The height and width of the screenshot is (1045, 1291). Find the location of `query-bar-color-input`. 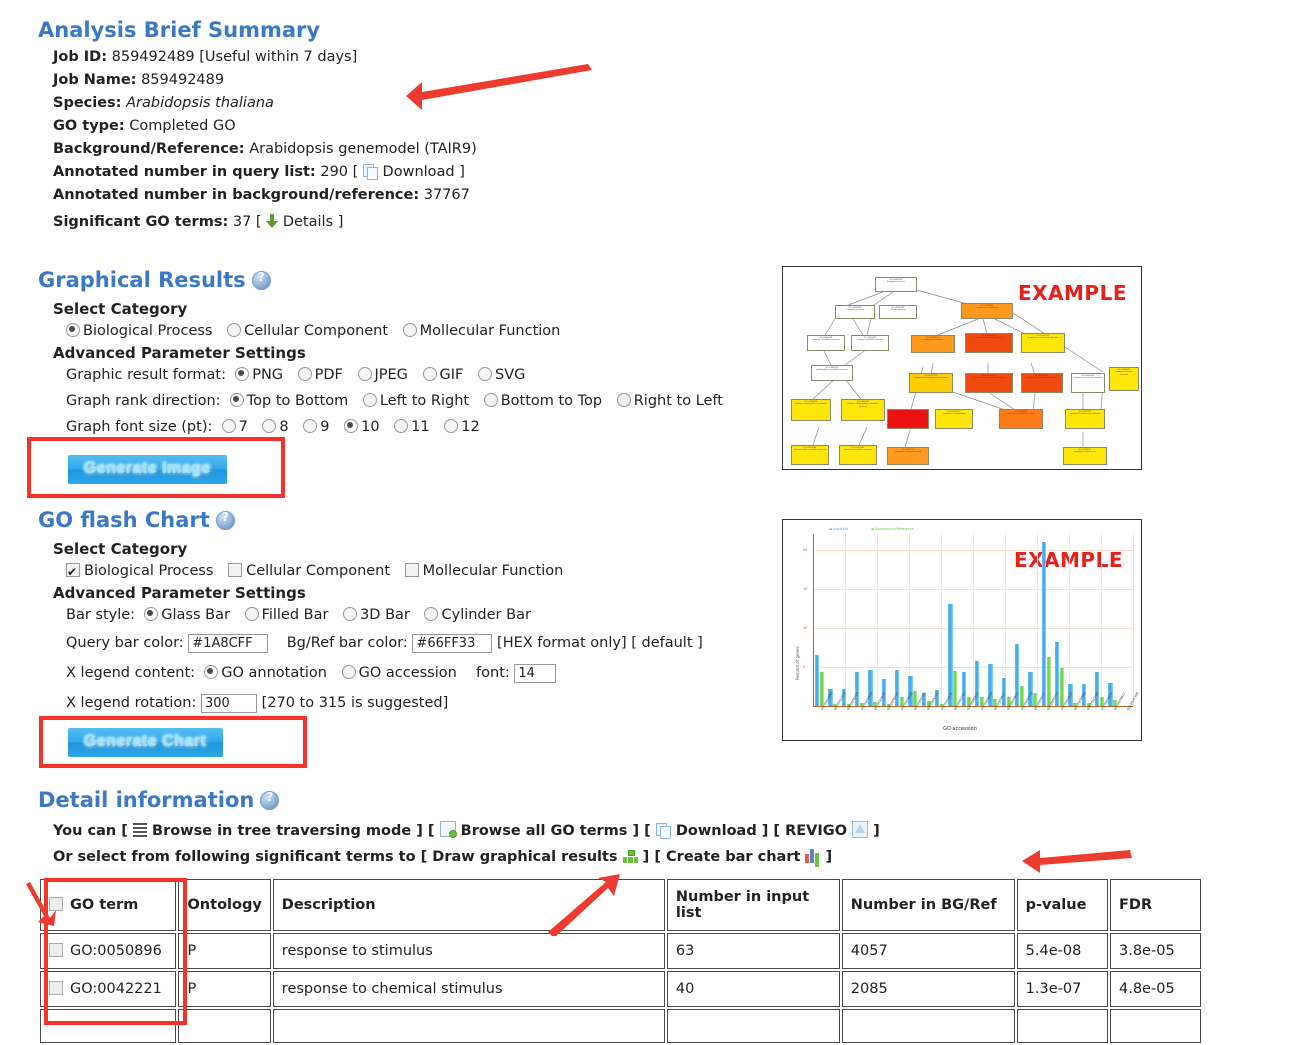

query-bar-color-input is located at coordinates (228, 643).